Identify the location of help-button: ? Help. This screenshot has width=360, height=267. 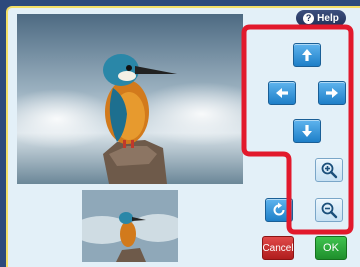
(321, 18).